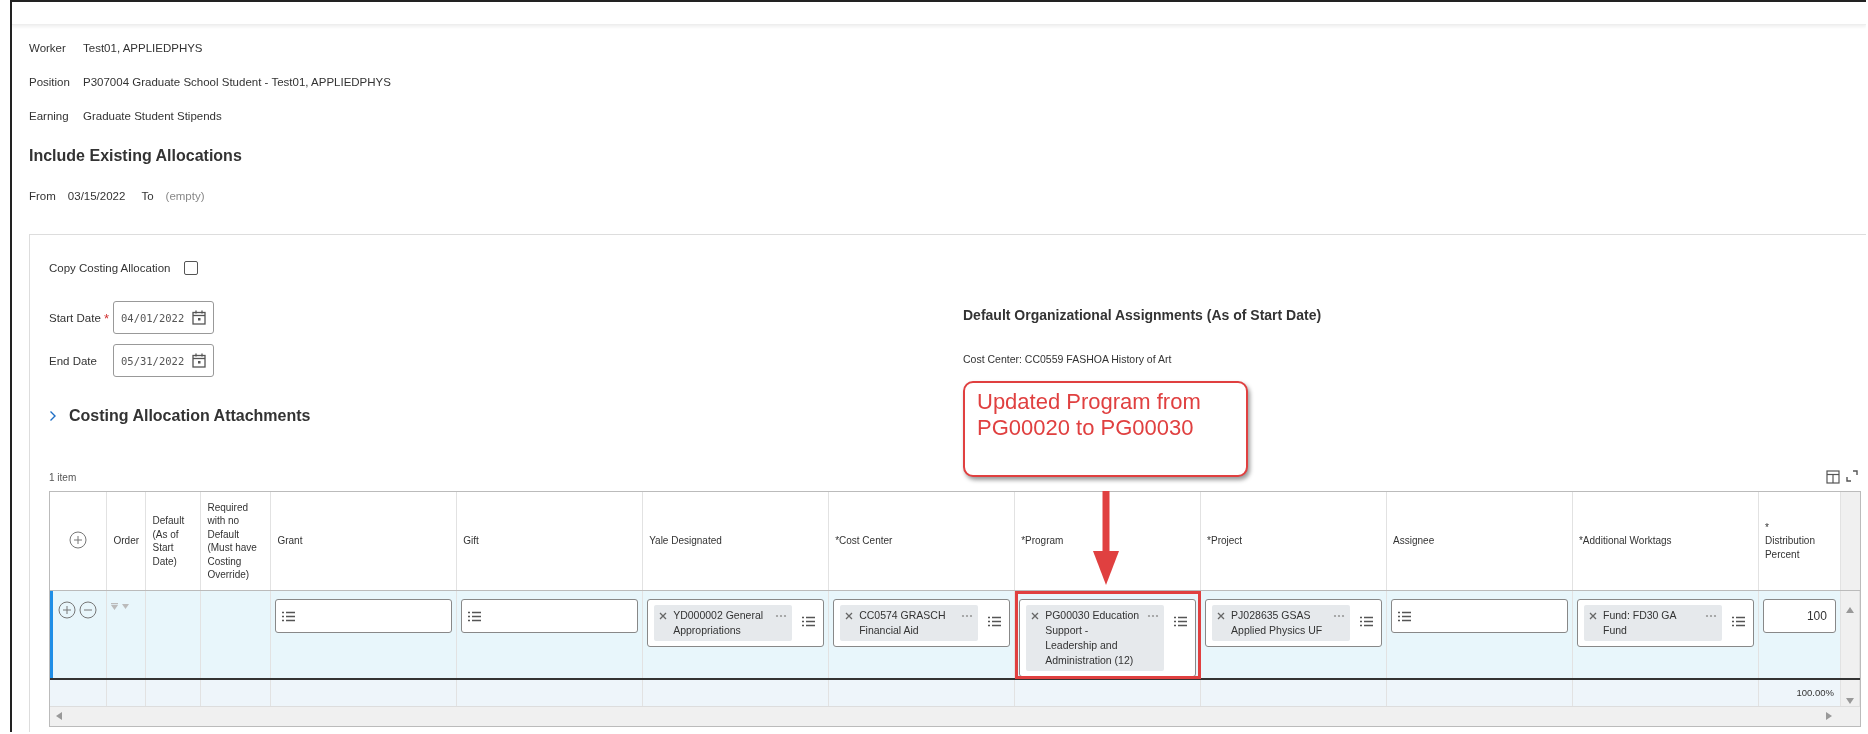 This screenshot has height=734, width=1868. Describe the element at coordinates (191, 268) in the screenshot. I see `checkbox` at that location.